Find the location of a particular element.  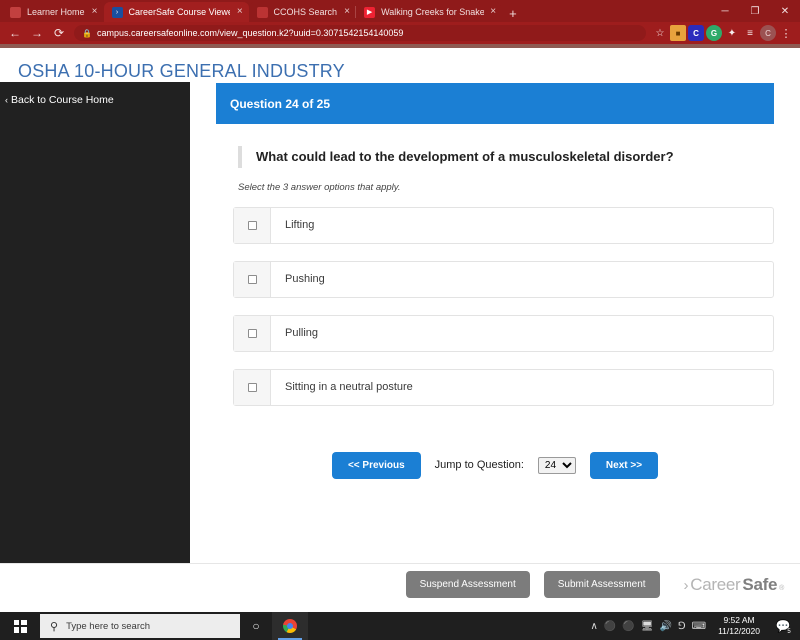

clock-date: 11/12/2020 is located at coordinates (739, 631).